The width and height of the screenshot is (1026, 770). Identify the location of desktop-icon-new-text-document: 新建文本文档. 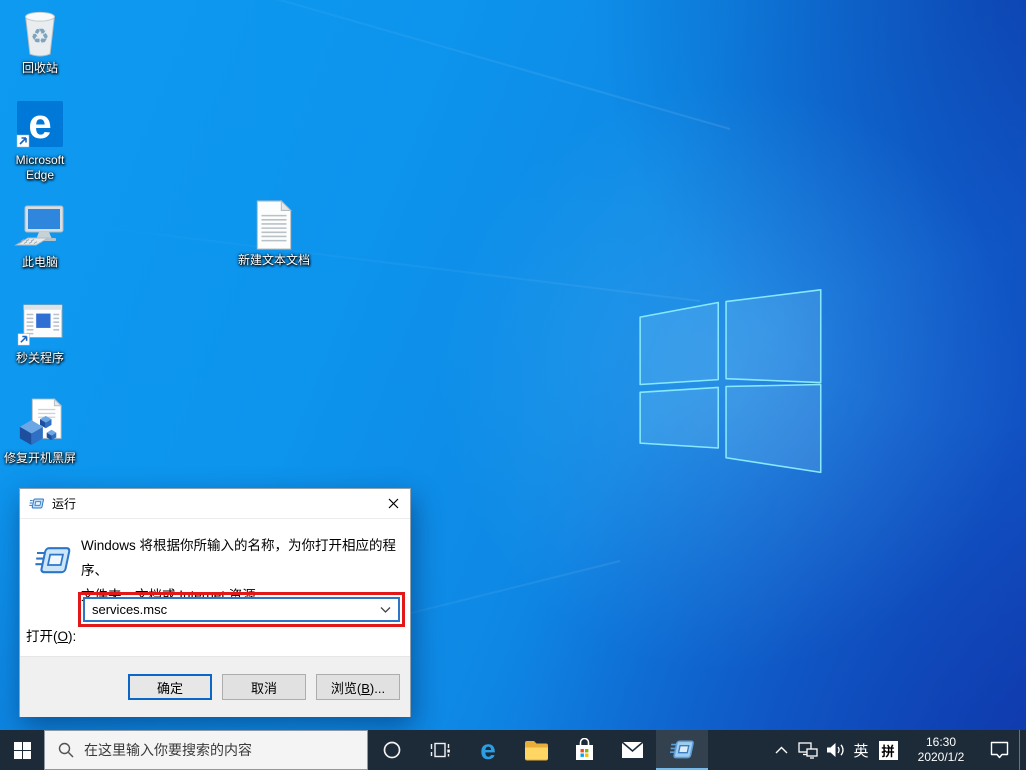
(274, 234).